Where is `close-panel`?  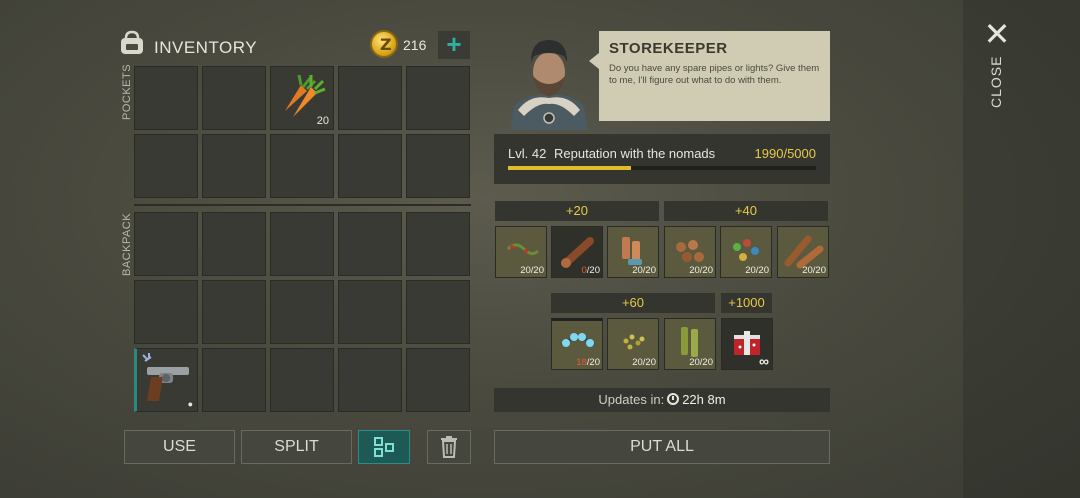
close-panel is located at coordinates (1021, 249).